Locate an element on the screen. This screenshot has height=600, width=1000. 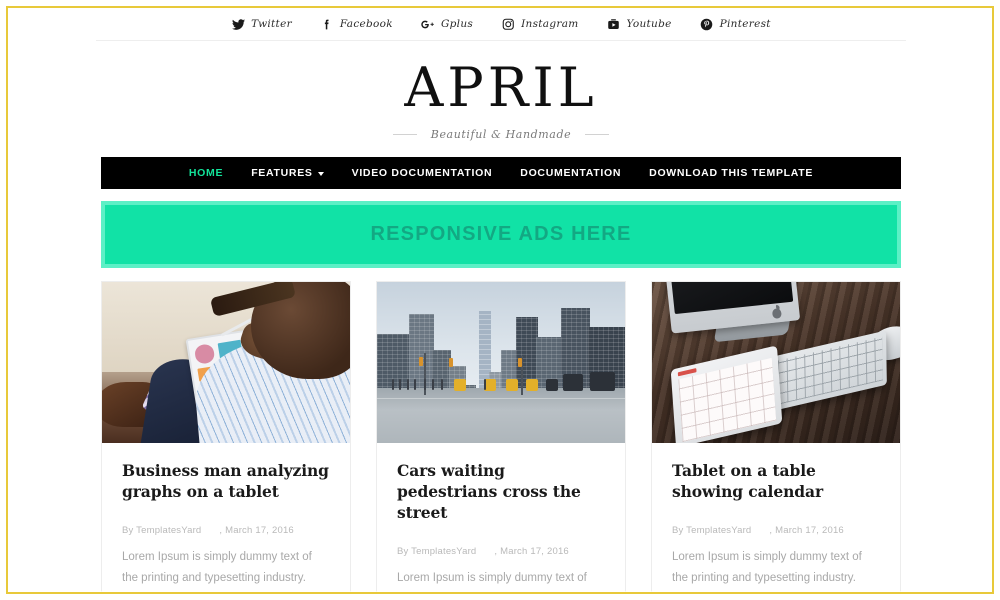
post-thumbnail-city-street is located at coordinates (501, 362).